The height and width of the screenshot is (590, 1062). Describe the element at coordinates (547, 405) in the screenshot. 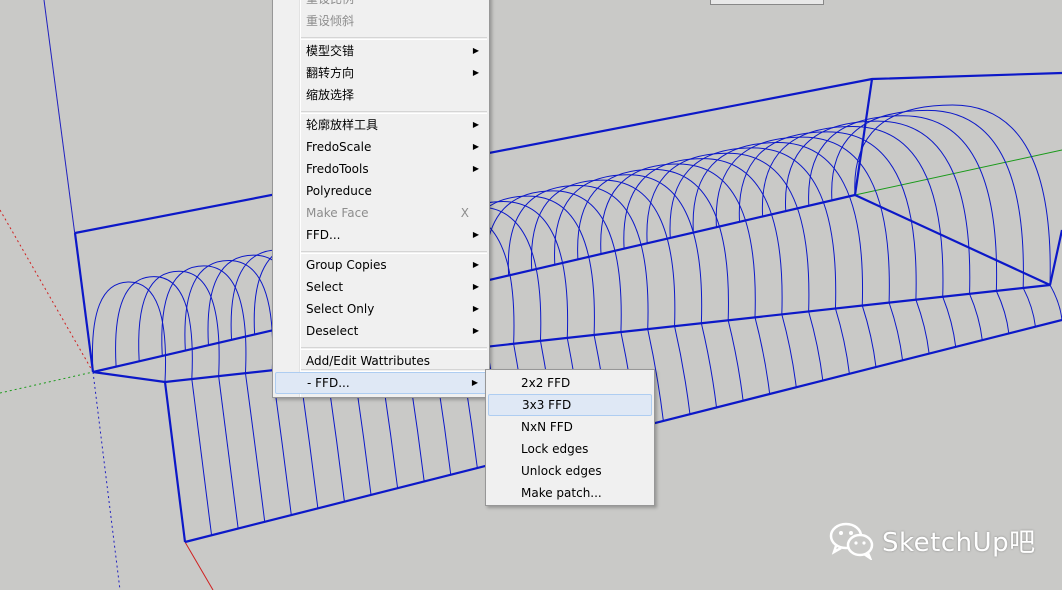

I see `submenu-item-label: 3x3 FFD` at that location.